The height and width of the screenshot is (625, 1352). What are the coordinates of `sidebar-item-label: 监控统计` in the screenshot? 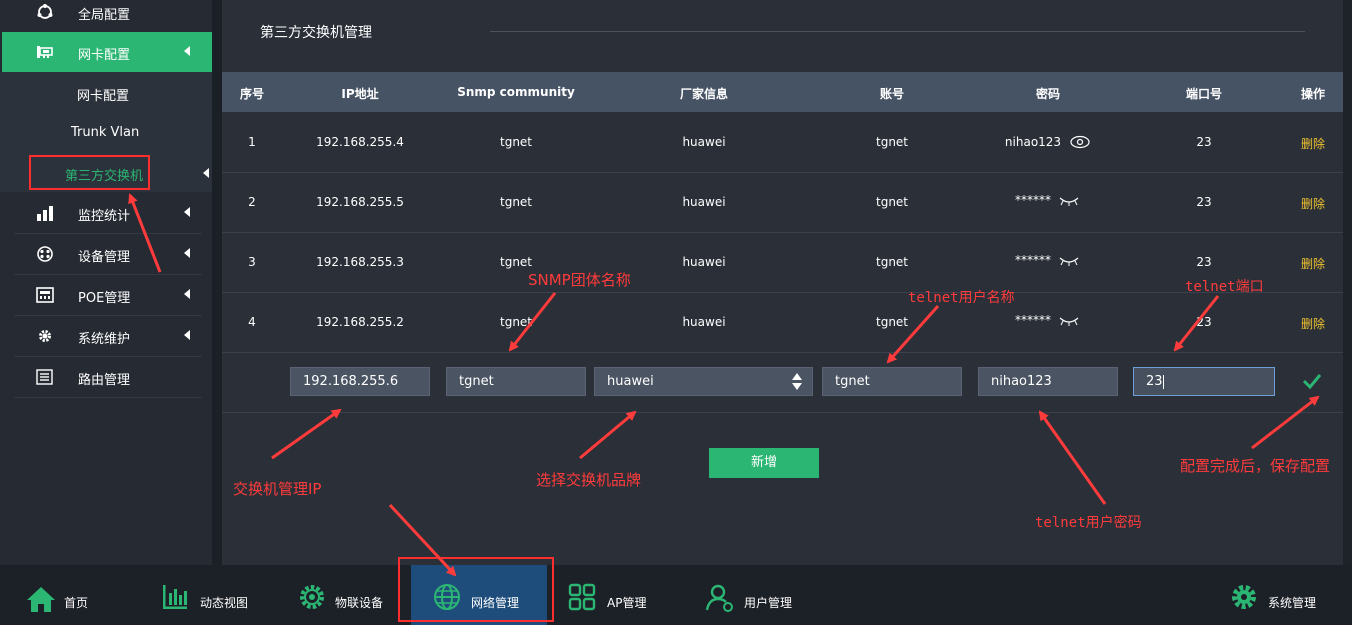 It's located at (104, 216).